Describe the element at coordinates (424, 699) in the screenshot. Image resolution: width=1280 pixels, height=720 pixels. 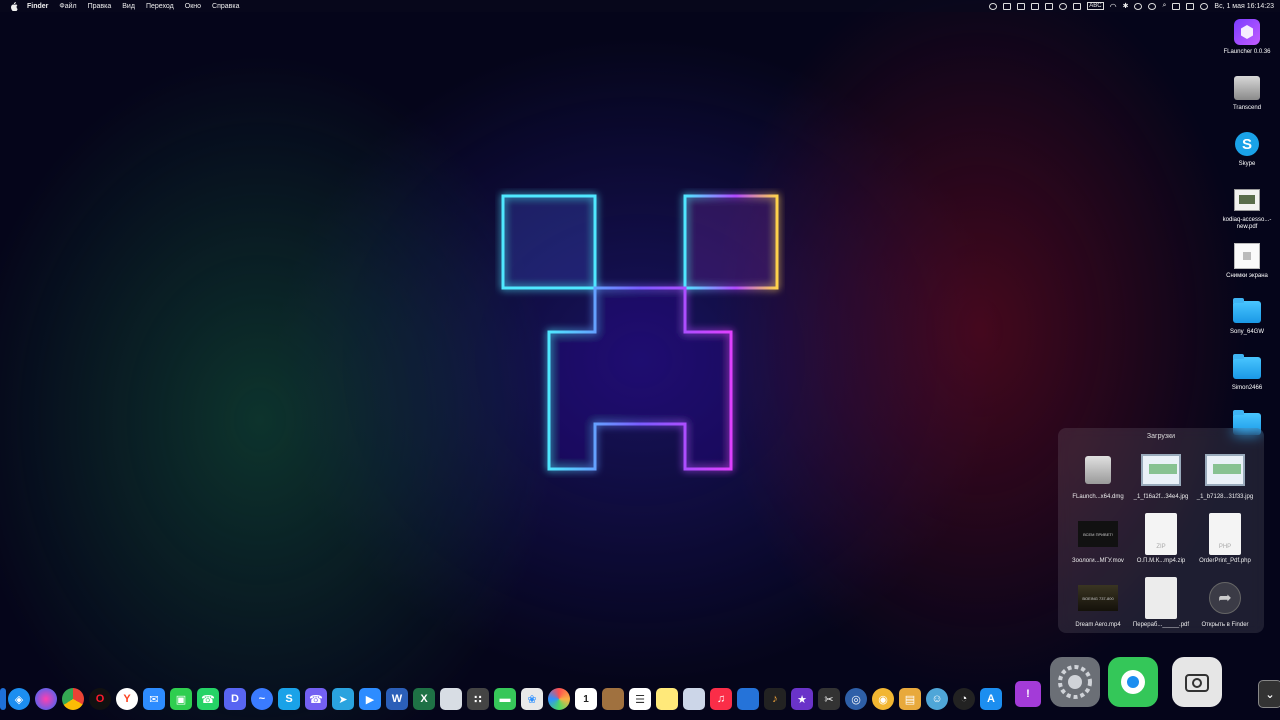
I see `dock-excel-icon: X` at that location.